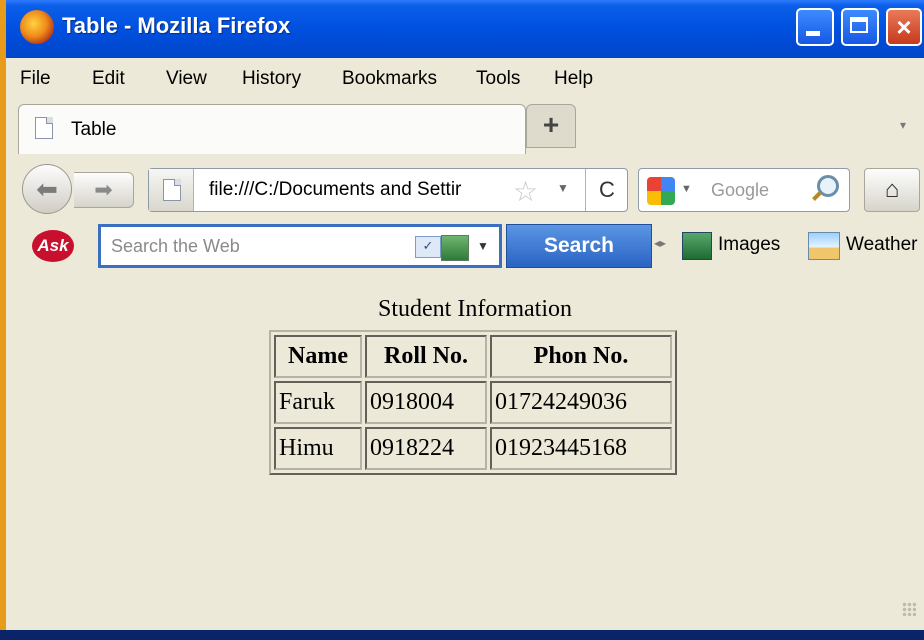 The height and width of the screenshot is (640, 924). What do you see at coordinates (749, 245) in the screenshot?
I see `images-button: Images` at bounding box center [749, 245].